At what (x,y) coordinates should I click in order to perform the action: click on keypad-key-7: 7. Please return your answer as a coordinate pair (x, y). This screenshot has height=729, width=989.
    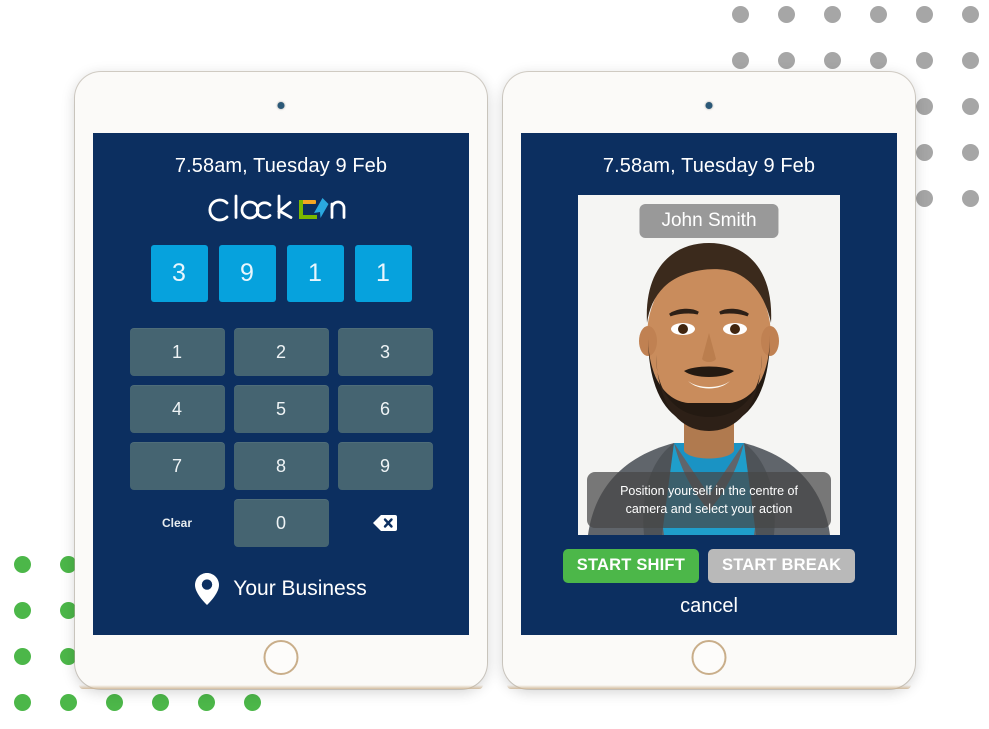
    Looking at the image, I should click on (177, 466).